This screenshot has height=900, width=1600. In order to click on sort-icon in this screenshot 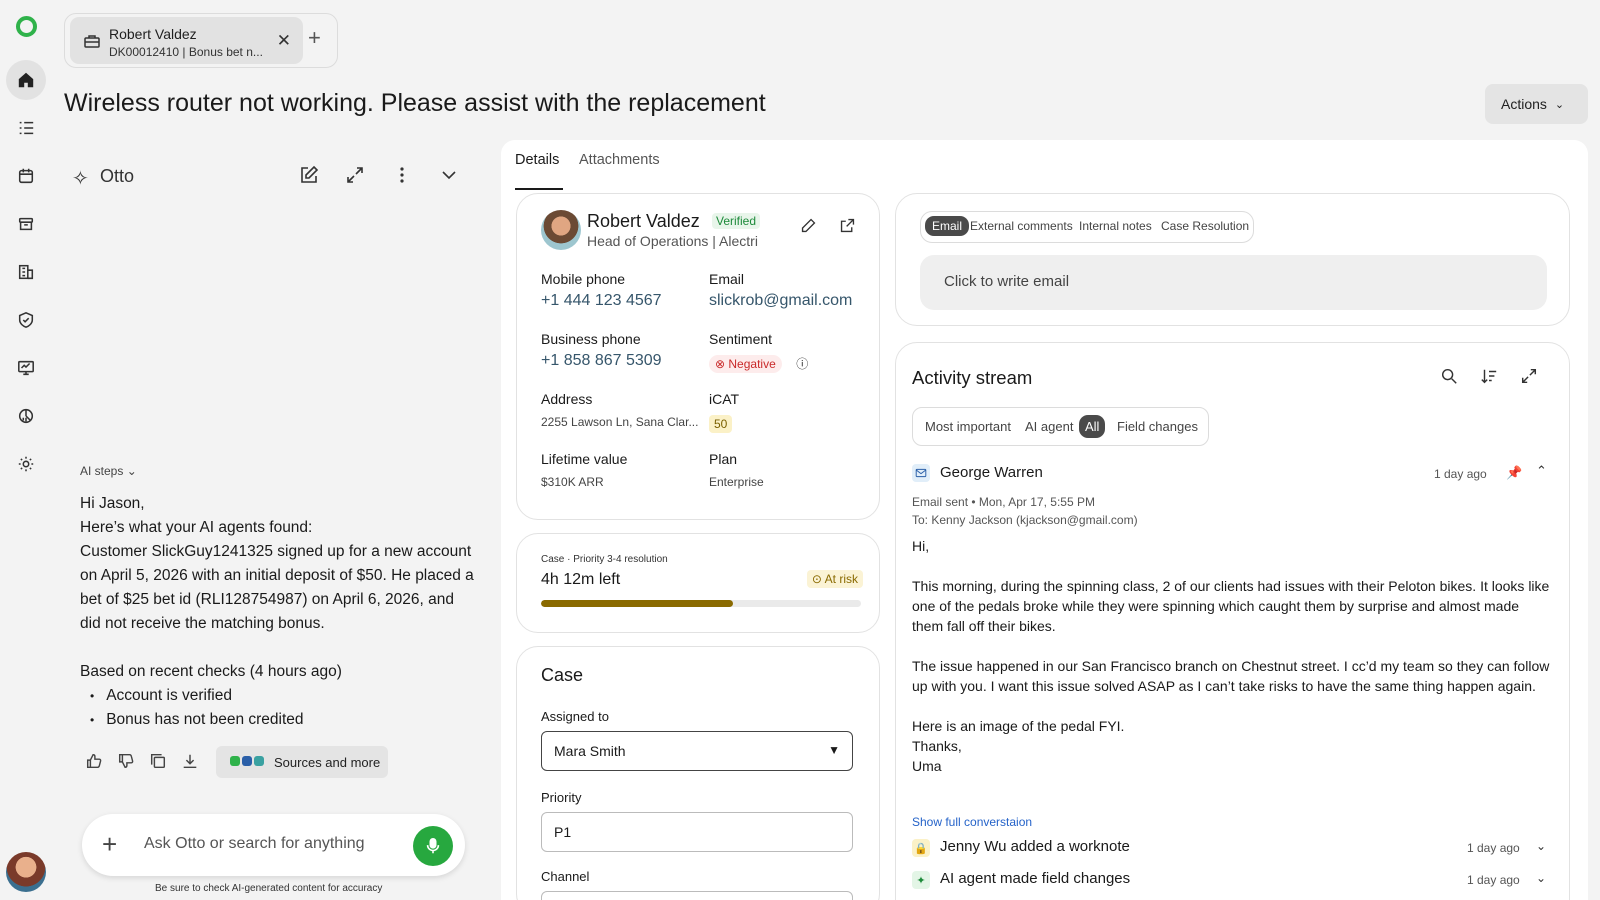, I will do `click(1489, 376)`.